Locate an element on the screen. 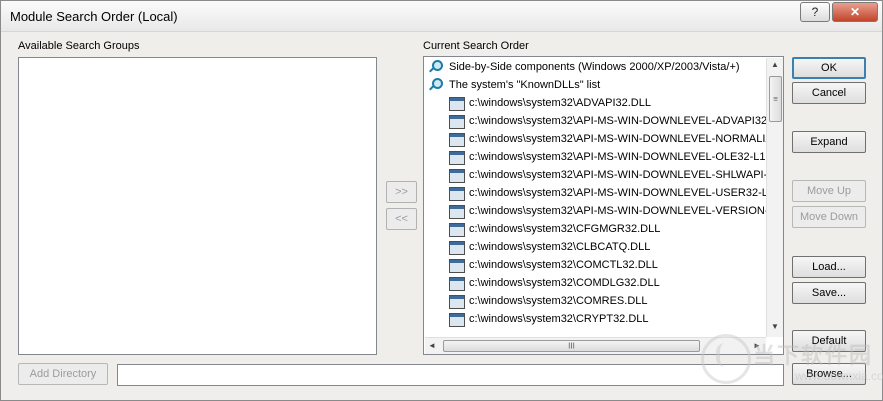 This screenshot has width=883, height=401. list-item-label: c:\windows\system32\COMDLG32.DLL is located at coordinates (564, 283).